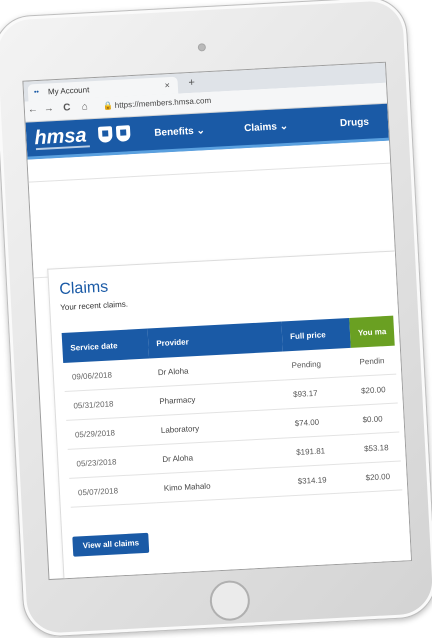 Image resolution: width=432 pixels, height=638 pixels. What do you see at coordinates (322, 450) in the screenshot?
I see `row-full-price: $191.81` at bounding box center [322, 450].